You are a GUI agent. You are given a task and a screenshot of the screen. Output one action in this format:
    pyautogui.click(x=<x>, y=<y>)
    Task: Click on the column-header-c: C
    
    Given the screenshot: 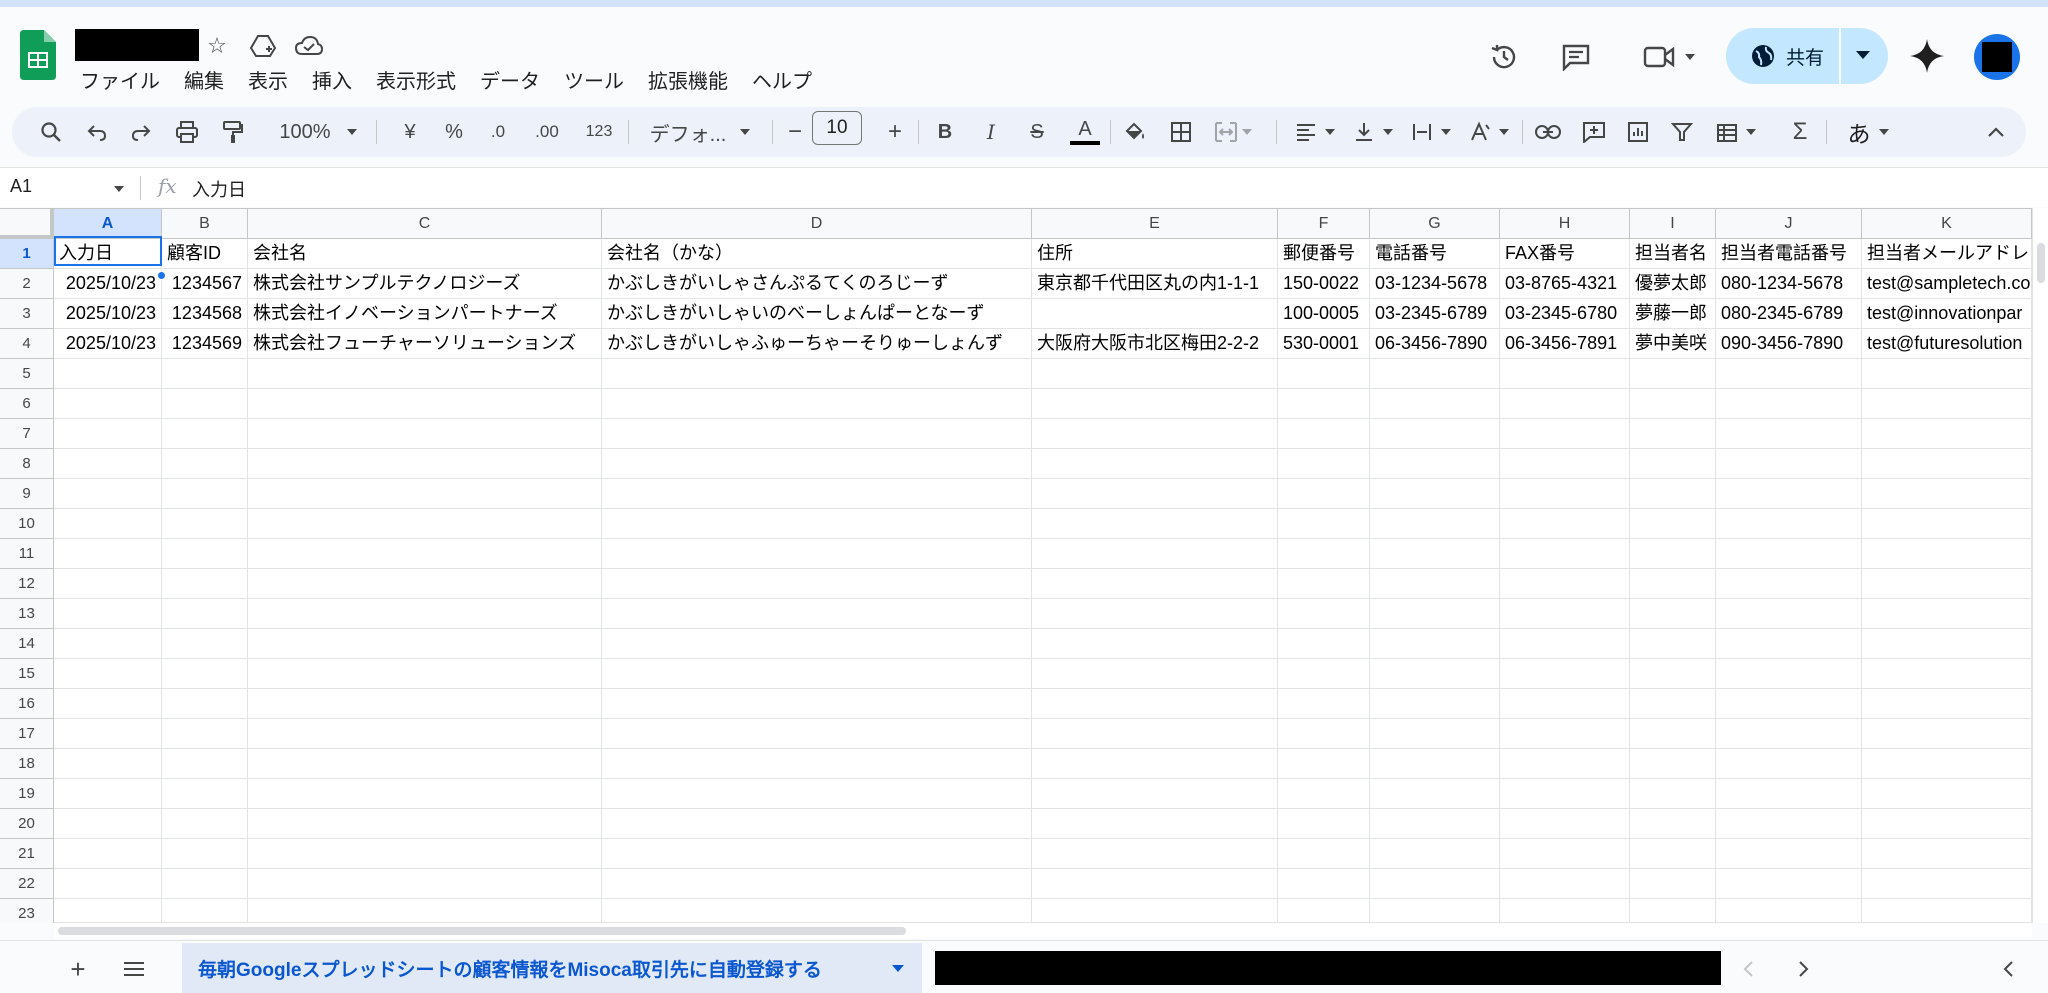 What is the action you would take?
    pyautogui.click(x=425, y=224)
    